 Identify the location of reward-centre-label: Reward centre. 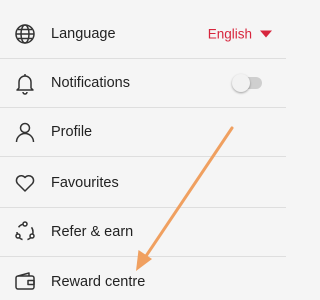
(98, 281).